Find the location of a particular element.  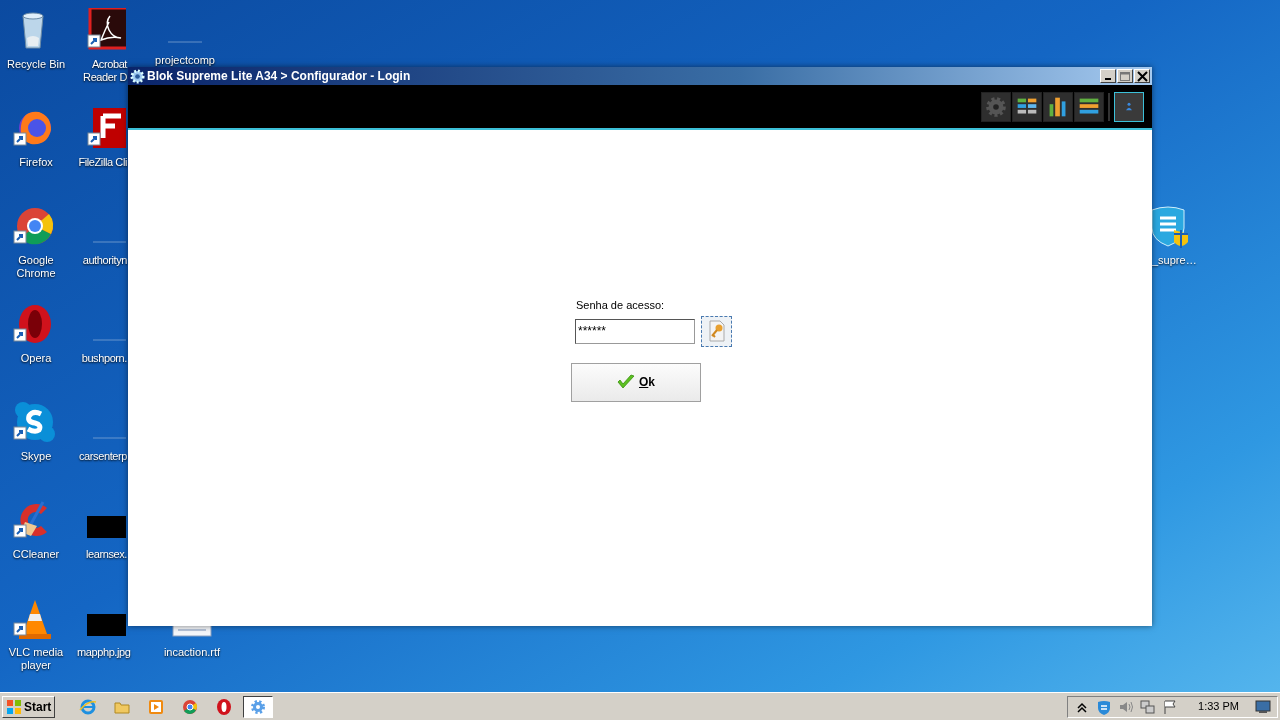

globe-icon is located at coordinates (88, 706).